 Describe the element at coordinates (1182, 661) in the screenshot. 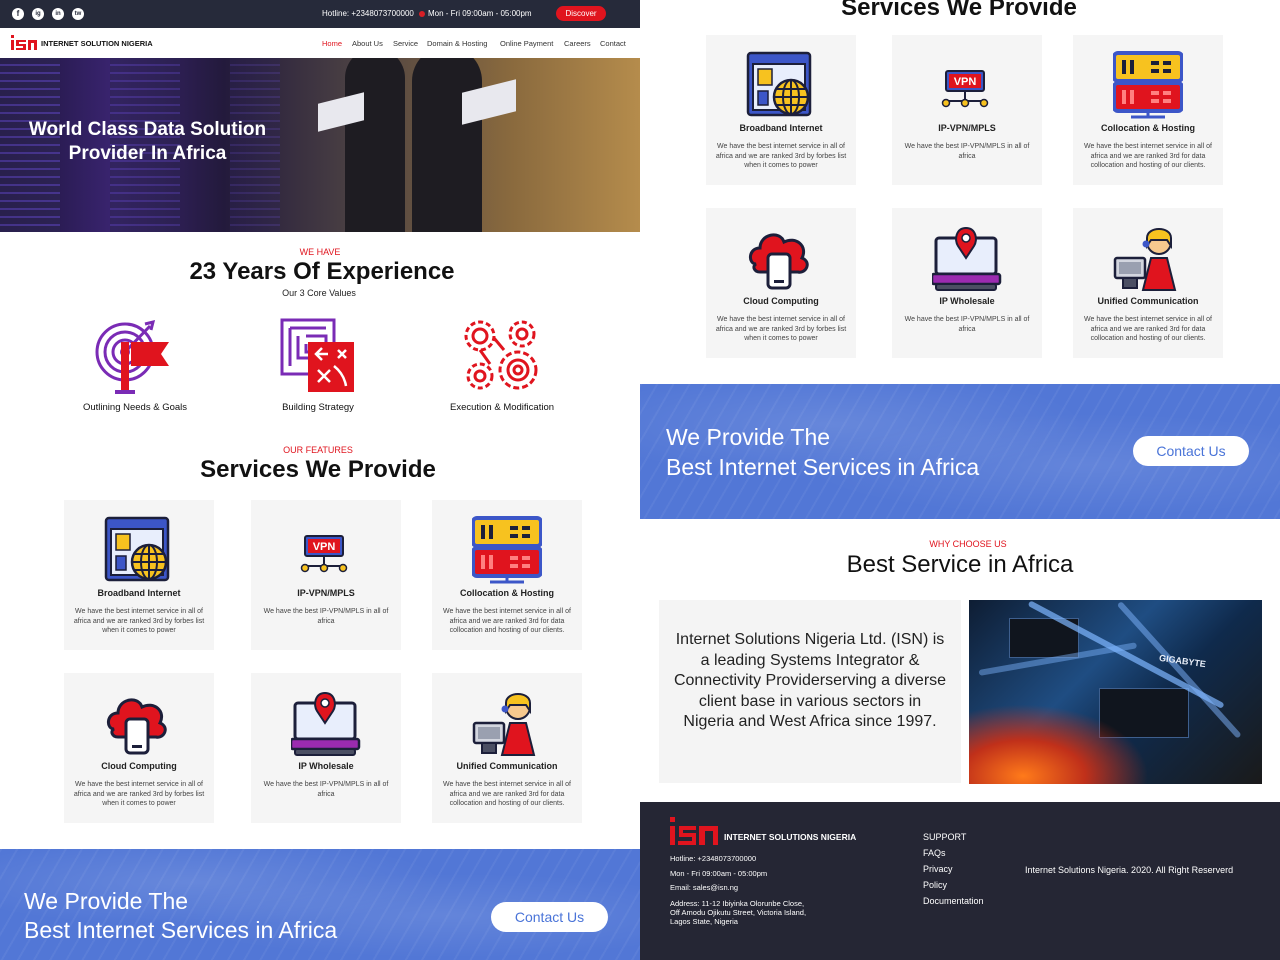

I see `gigabyte-label: GIGABYTE` at that location.